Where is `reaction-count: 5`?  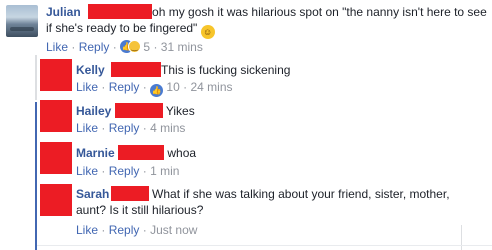 reaction-count: 5 is located at coordinates (147, 47).